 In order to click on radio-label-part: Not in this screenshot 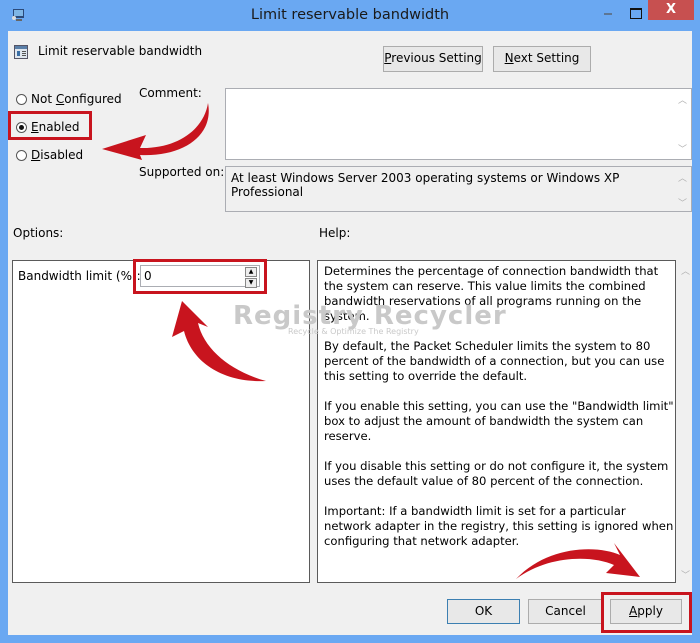, I will do `click(43, 99)`.